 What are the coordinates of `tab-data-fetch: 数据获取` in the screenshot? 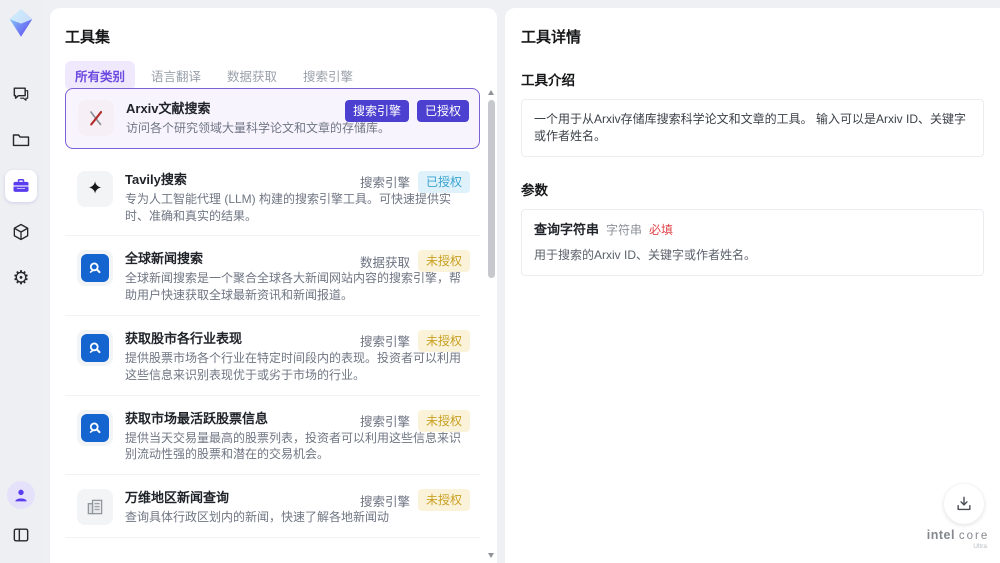 It's located at (252, 75).